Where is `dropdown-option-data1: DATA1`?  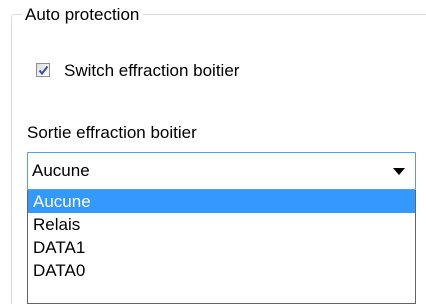
dropdown-option-data1: DATA1 is located at coordinates (221, 247).